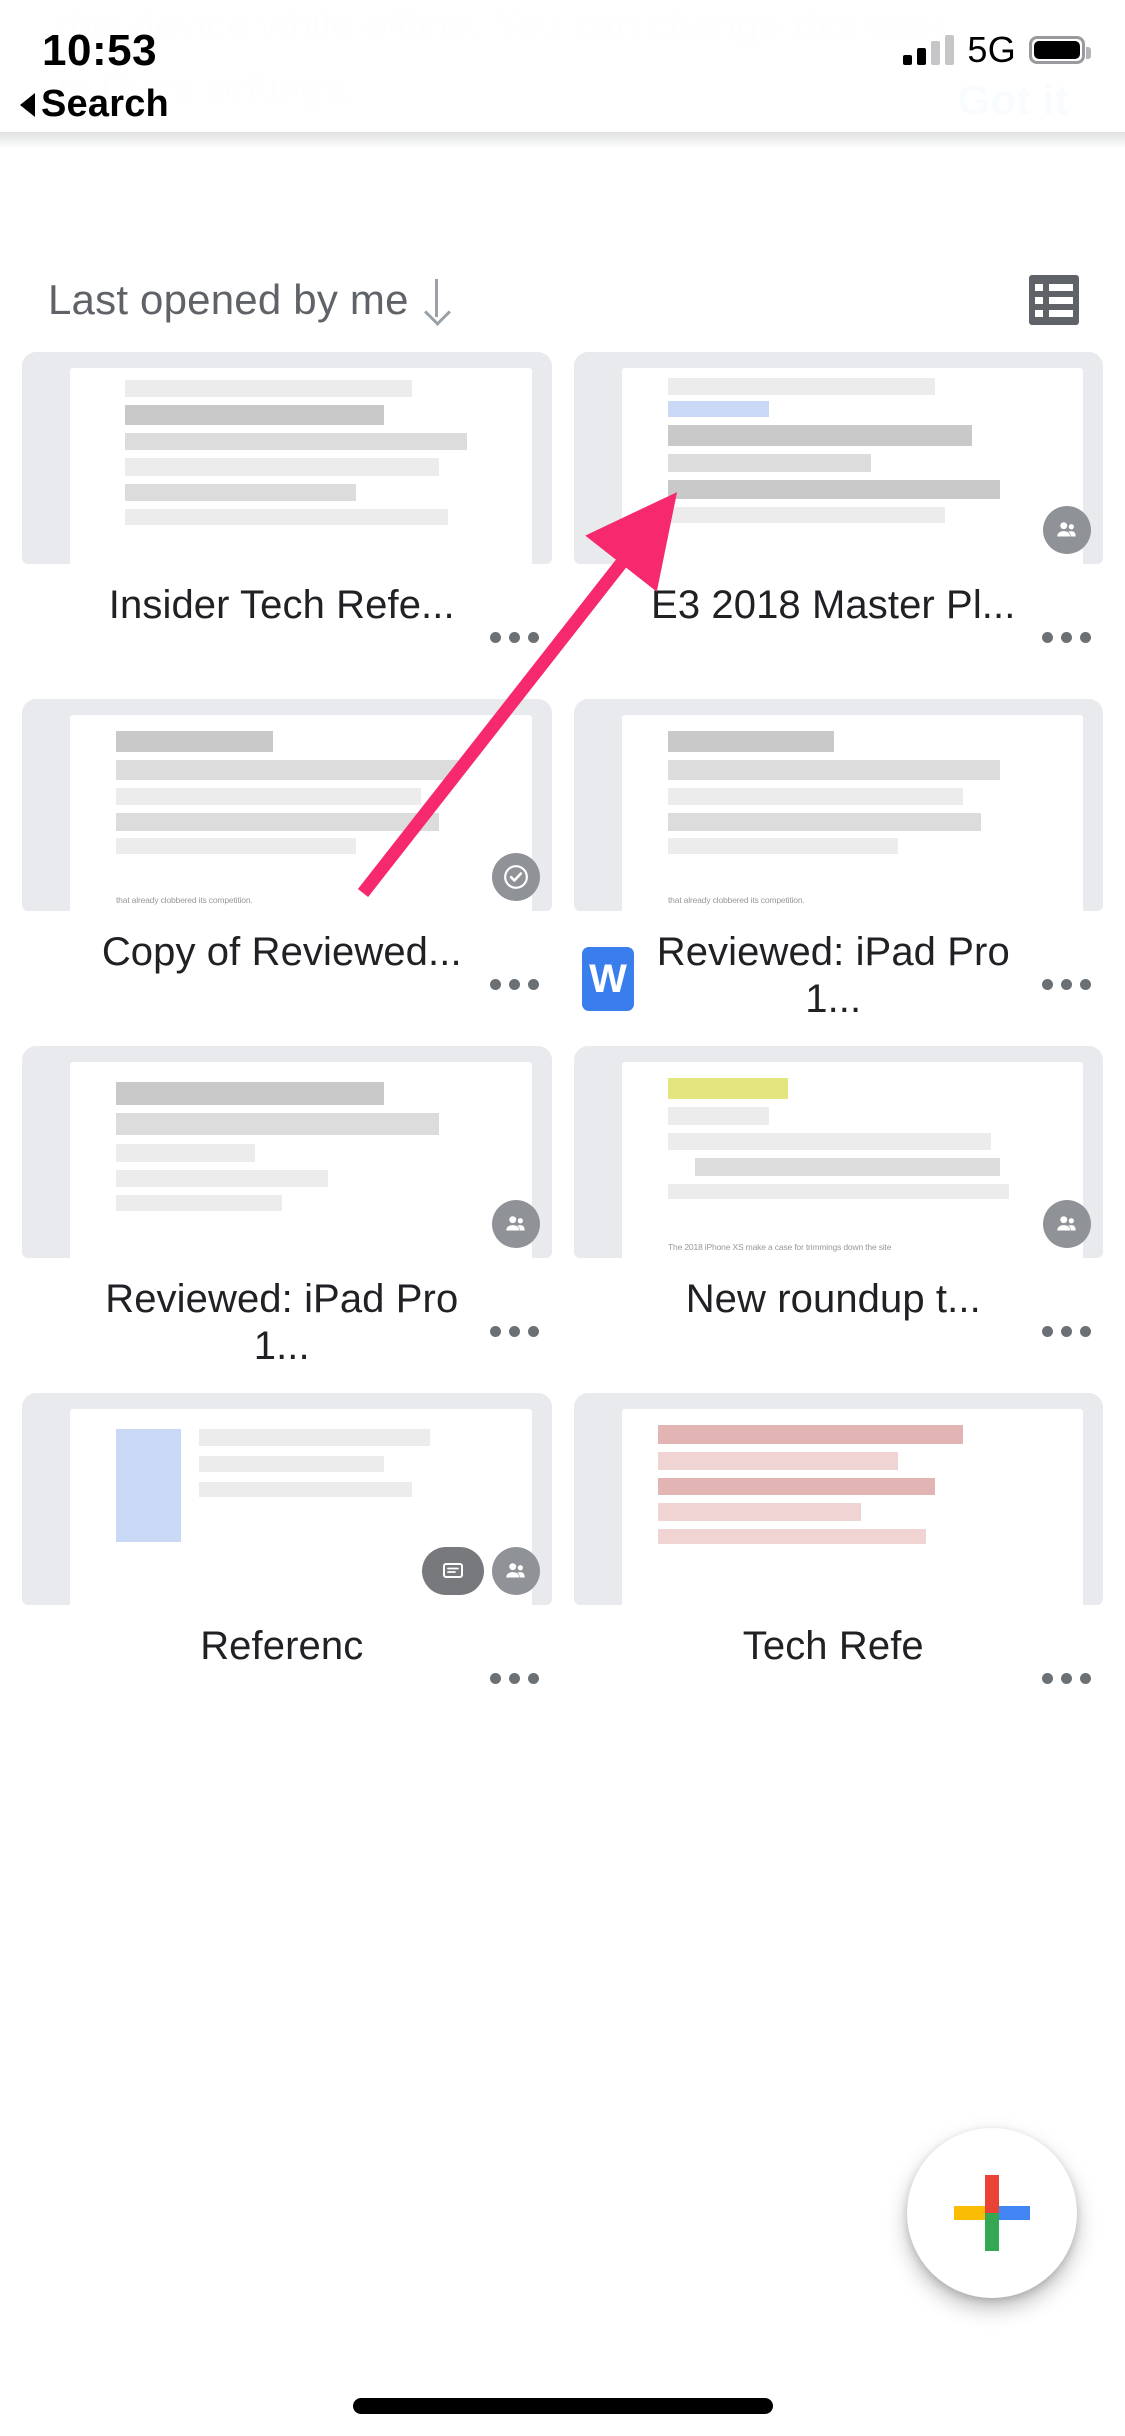  I want to click on file-meta-row: Tech Refe, so click(839, 1671).